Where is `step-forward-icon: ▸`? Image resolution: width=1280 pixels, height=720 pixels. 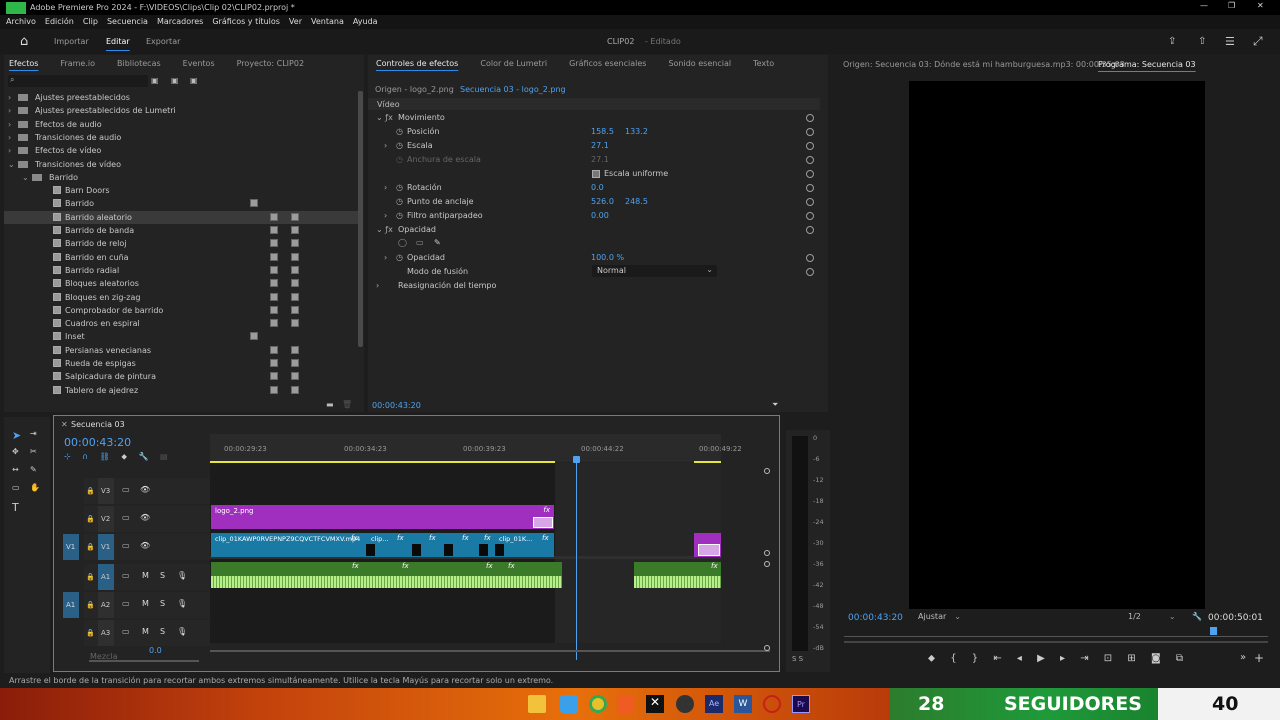
step-forward-icon: ▸ is located at coordinates (1062, 658).